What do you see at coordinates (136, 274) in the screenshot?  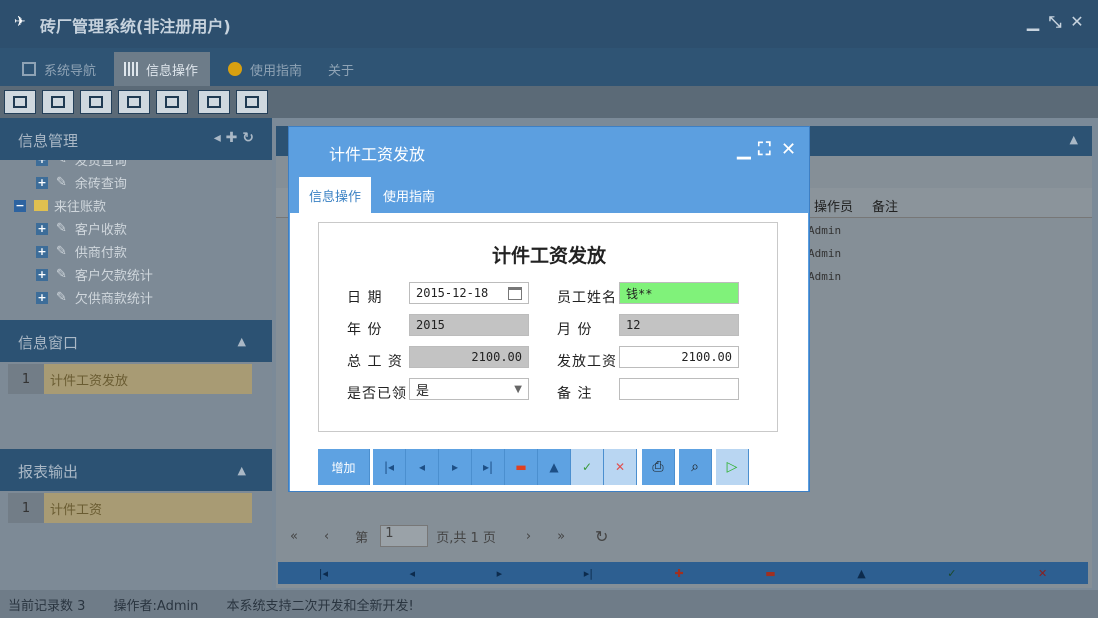 I see `tree-item-customer-debt: + ✎ 客户欠款统计` at bounding box center [136, 274].